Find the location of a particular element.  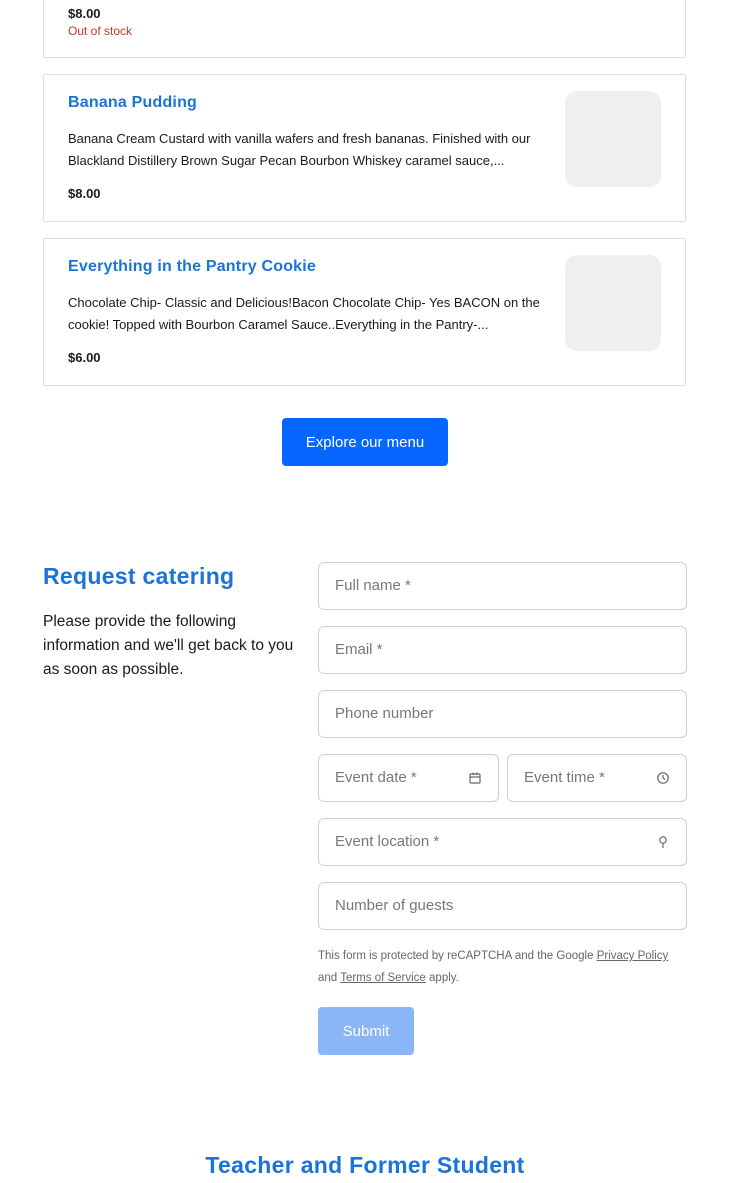

calendar-icon is located at coordinates (475, 778).